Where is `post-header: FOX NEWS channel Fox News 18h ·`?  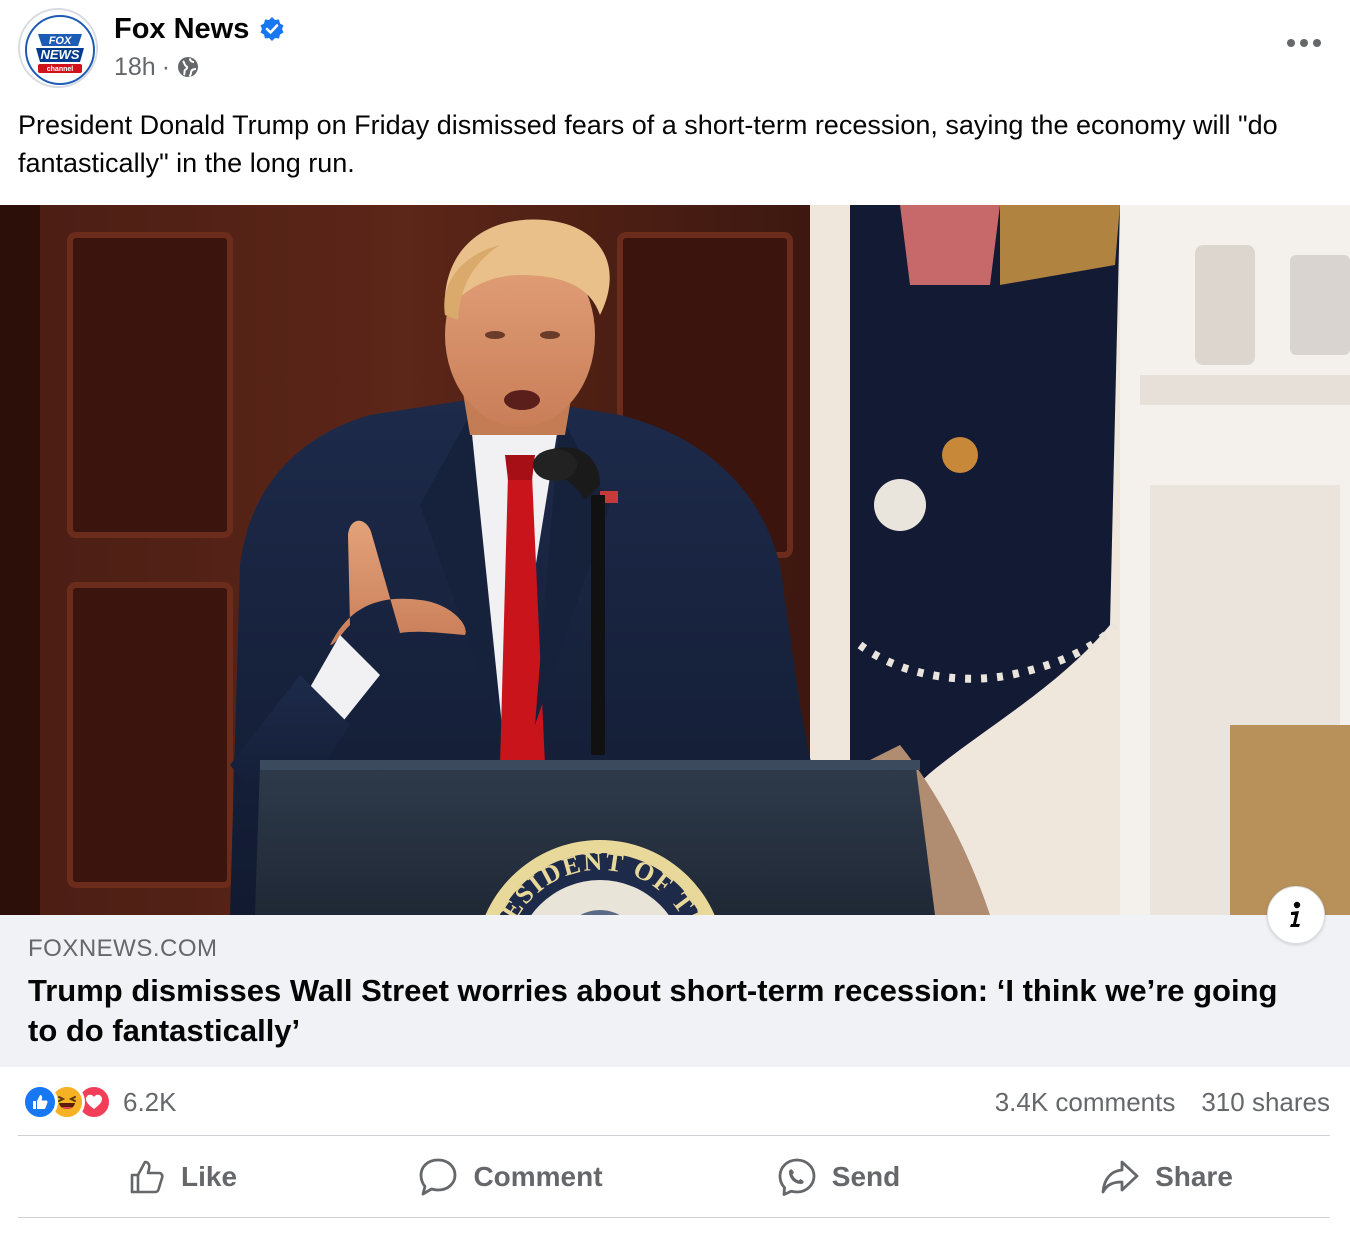
post-header: FOX NEWS channel Fox News 18h · is located at coordinates (675, 50).